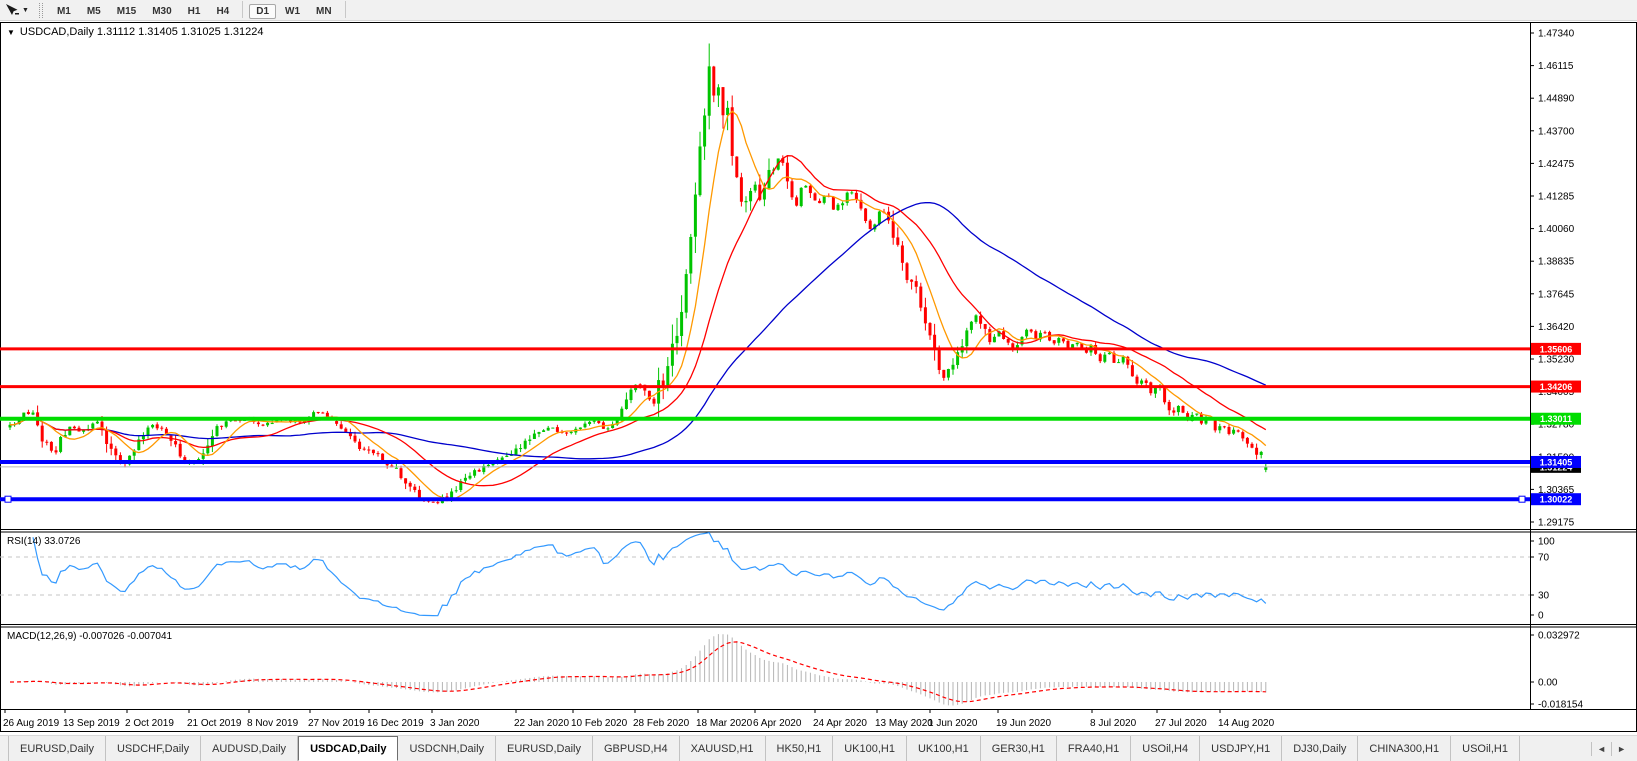 The image size is (1637, 761). What do you see at coordinates (11, 32) in the screenshot?
I see `collapse-caret-icon: ▼` at bounding box center [11, 32].